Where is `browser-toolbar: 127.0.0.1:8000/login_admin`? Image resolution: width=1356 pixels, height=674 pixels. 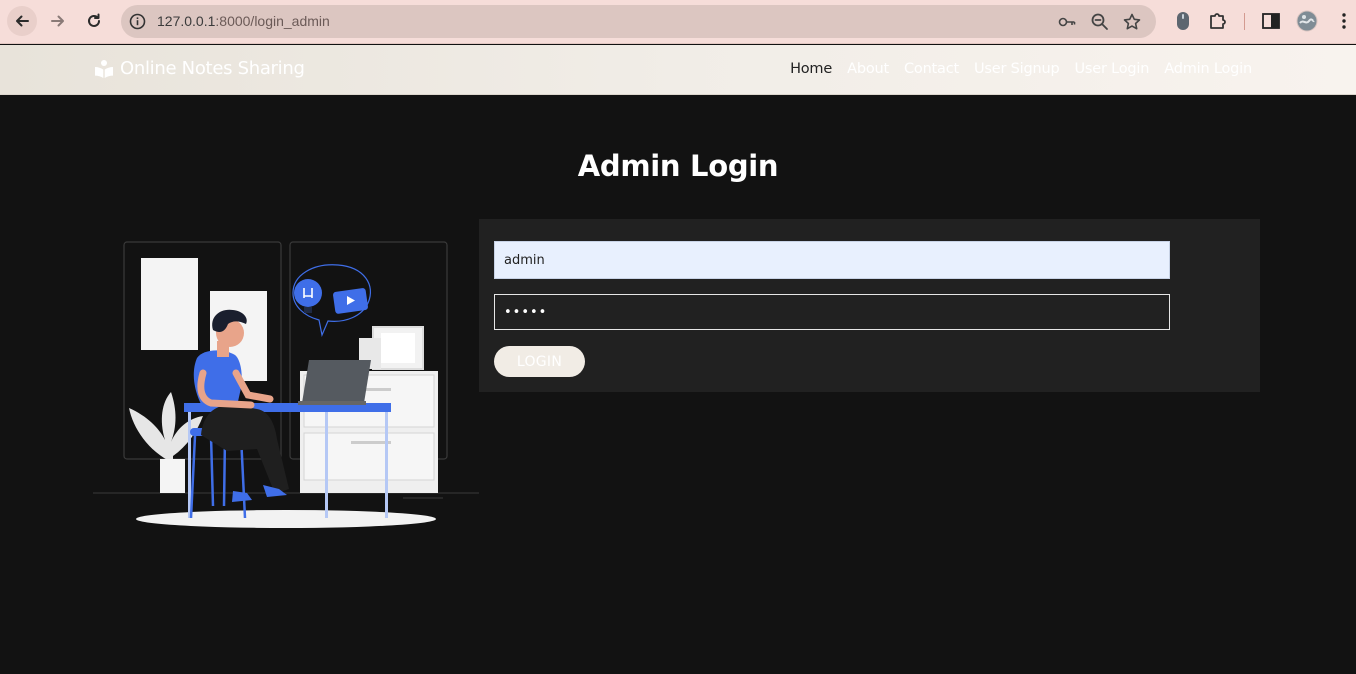 browser-toolbar: 127.0.0.1:8000/login_admin is located at coordinates (678, 22).